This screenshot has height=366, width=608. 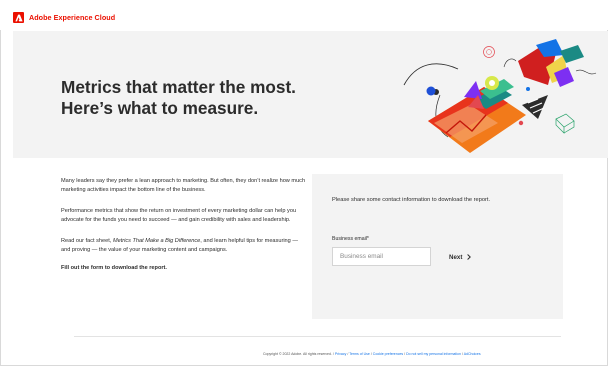 What do you see at coordinates (388, 354) in the screenshot?
I see `footer-link-cookies: Cookie preferences` at bounding box center [388, 354].